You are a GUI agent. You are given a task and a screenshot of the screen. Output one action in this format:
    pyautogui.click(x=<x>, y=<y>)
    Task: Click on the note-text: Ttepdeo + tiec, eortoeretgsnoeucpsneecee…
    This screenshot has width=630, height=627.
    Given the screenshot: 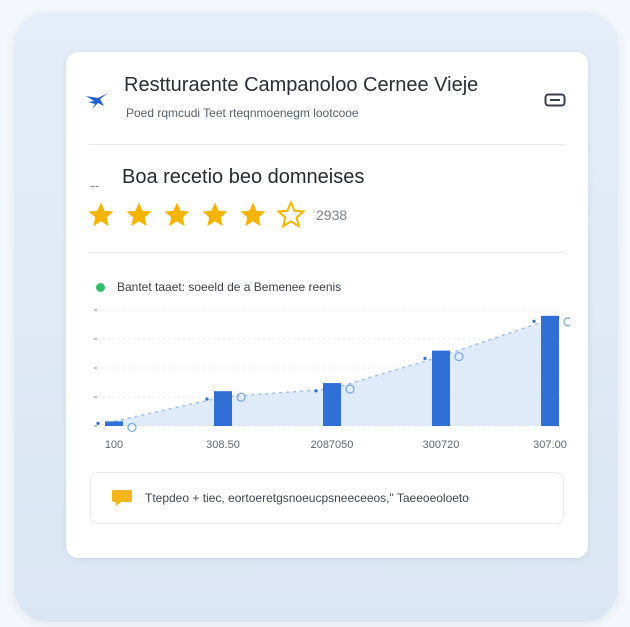 What is the action you would take?
    pyautogui.click(x=307, y=498)
    